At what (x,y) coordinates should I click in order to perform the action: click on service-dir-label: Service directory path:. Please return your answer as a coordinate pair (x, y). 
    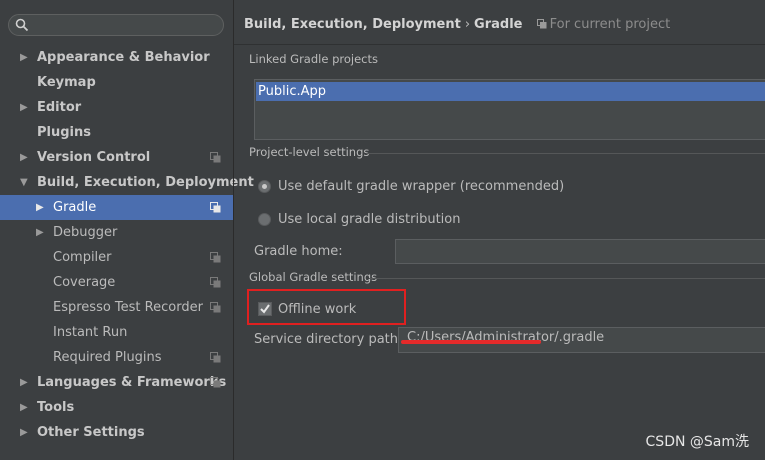
    Looking at the image, I should click on (328, 339).